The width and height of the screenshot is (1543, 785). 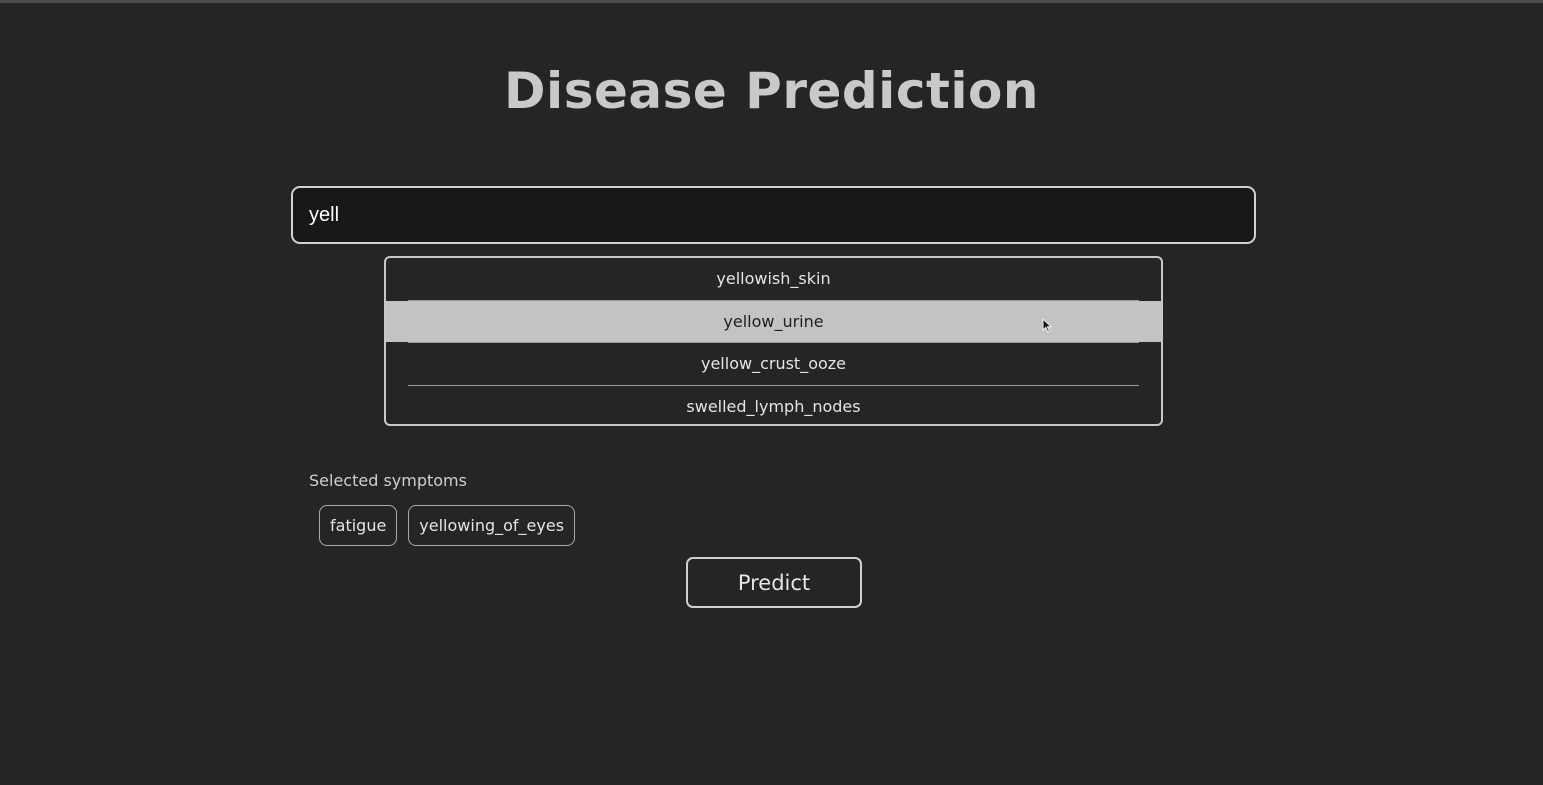 What do you see at coordinates (388, 480) in the screenshot?
I see `selected-symptoms-label: Selected symptoms` at bounding box center [388, 480].